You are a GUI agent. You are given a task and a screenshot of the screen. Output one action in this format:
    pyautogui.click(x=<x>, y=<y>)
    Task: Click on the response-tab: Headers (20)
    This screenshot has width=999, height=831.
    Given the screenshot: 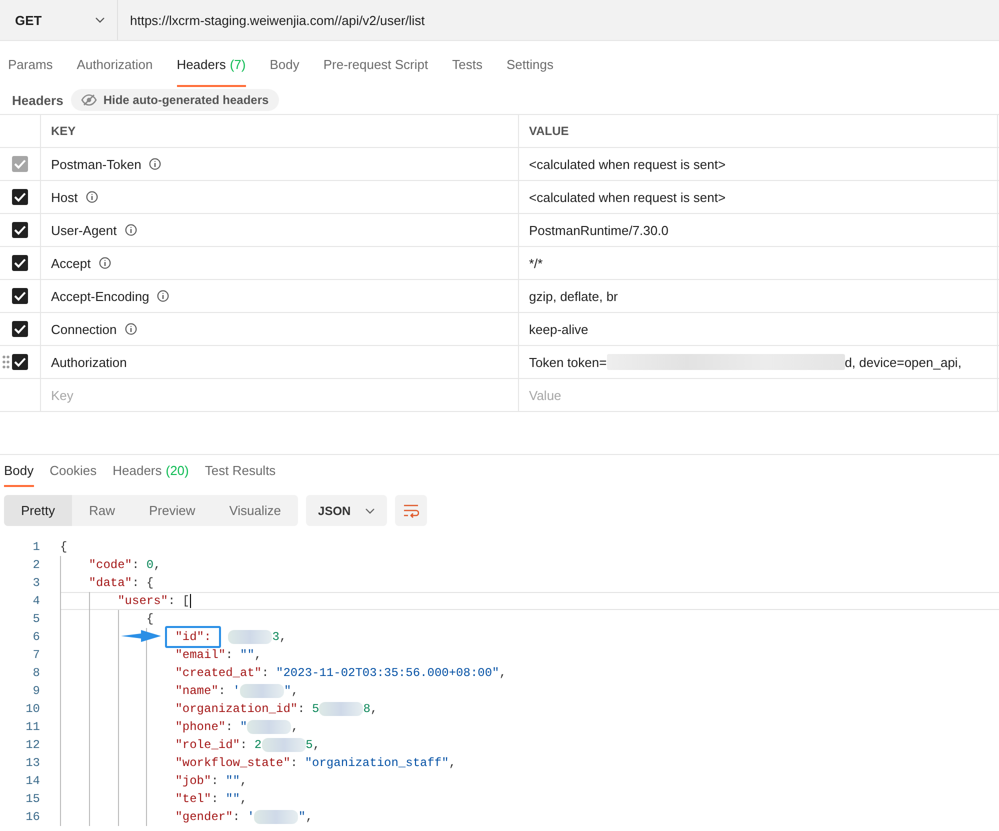 What is the action you would take?
    pyautogui.click(x=150, y=471)
    